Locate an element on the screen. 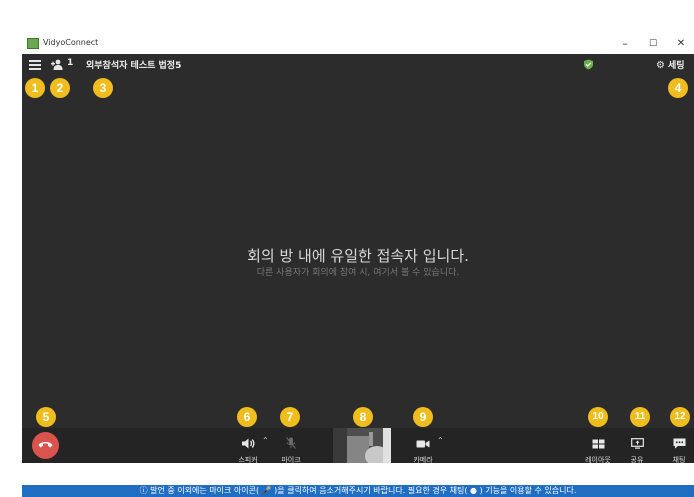  callout-badge-10: 10 is located at coordinates (598, 417).